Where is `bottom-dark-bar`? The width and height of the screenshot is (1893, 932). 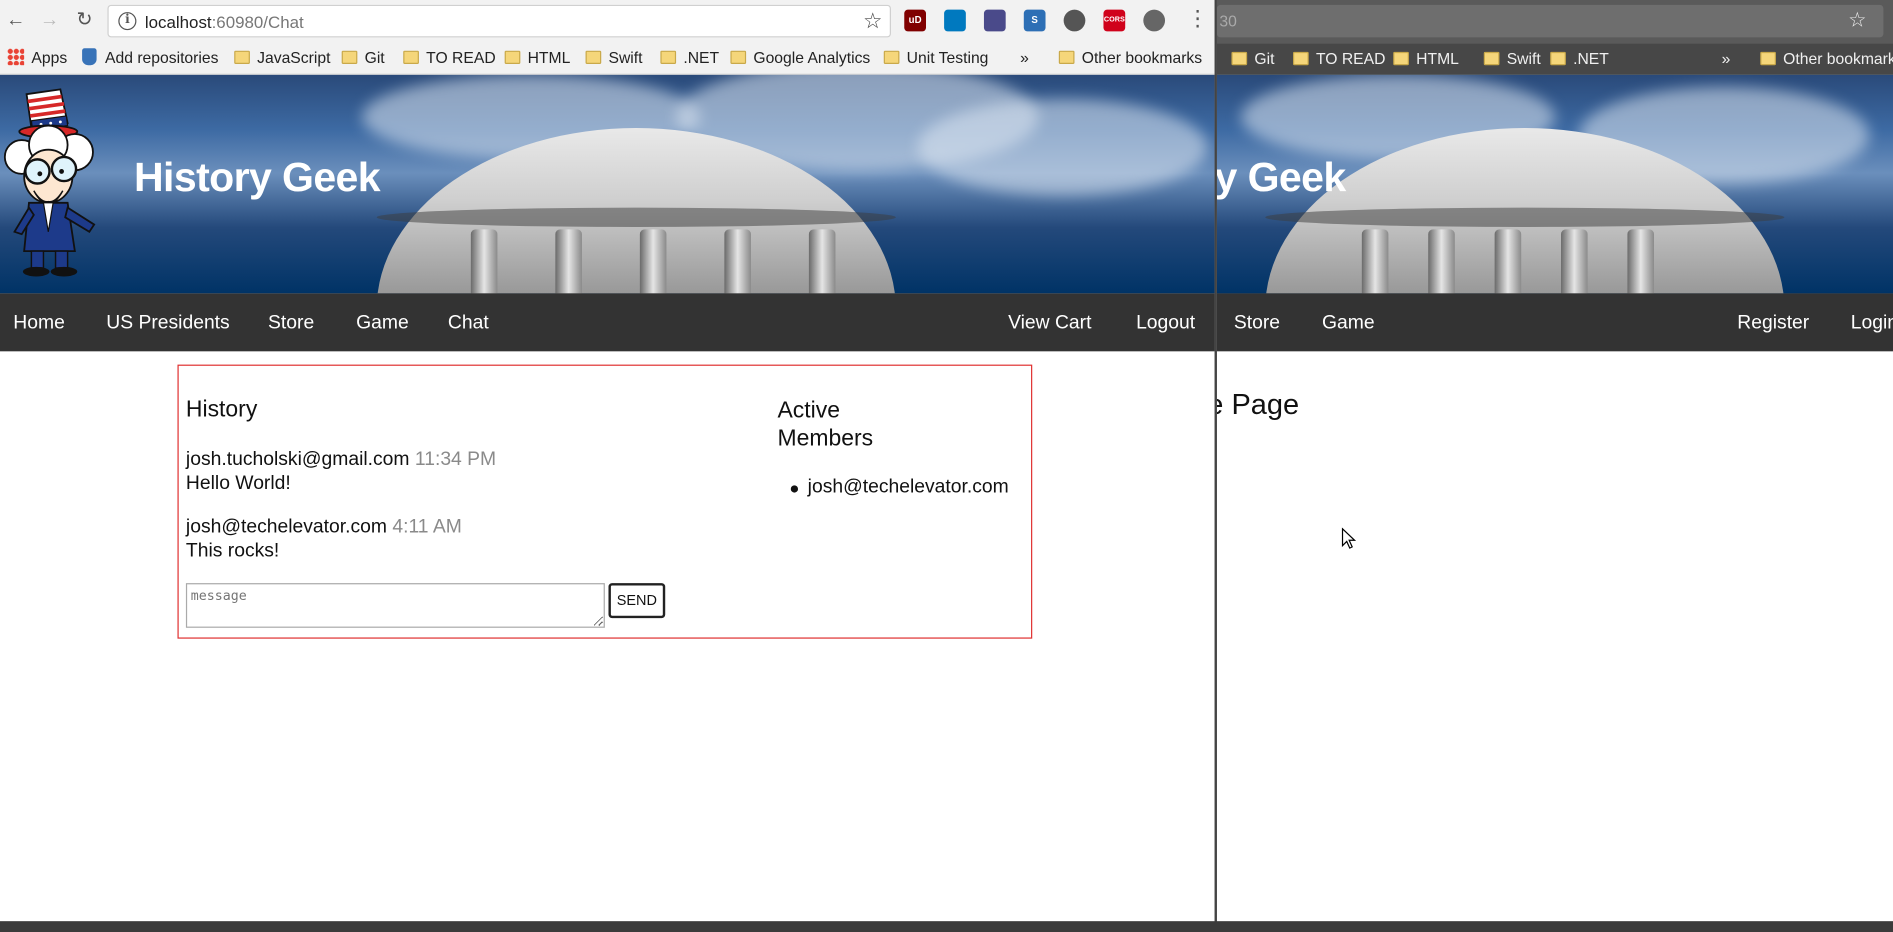
bottom-dark-bar is located at coordinates (946, 926).